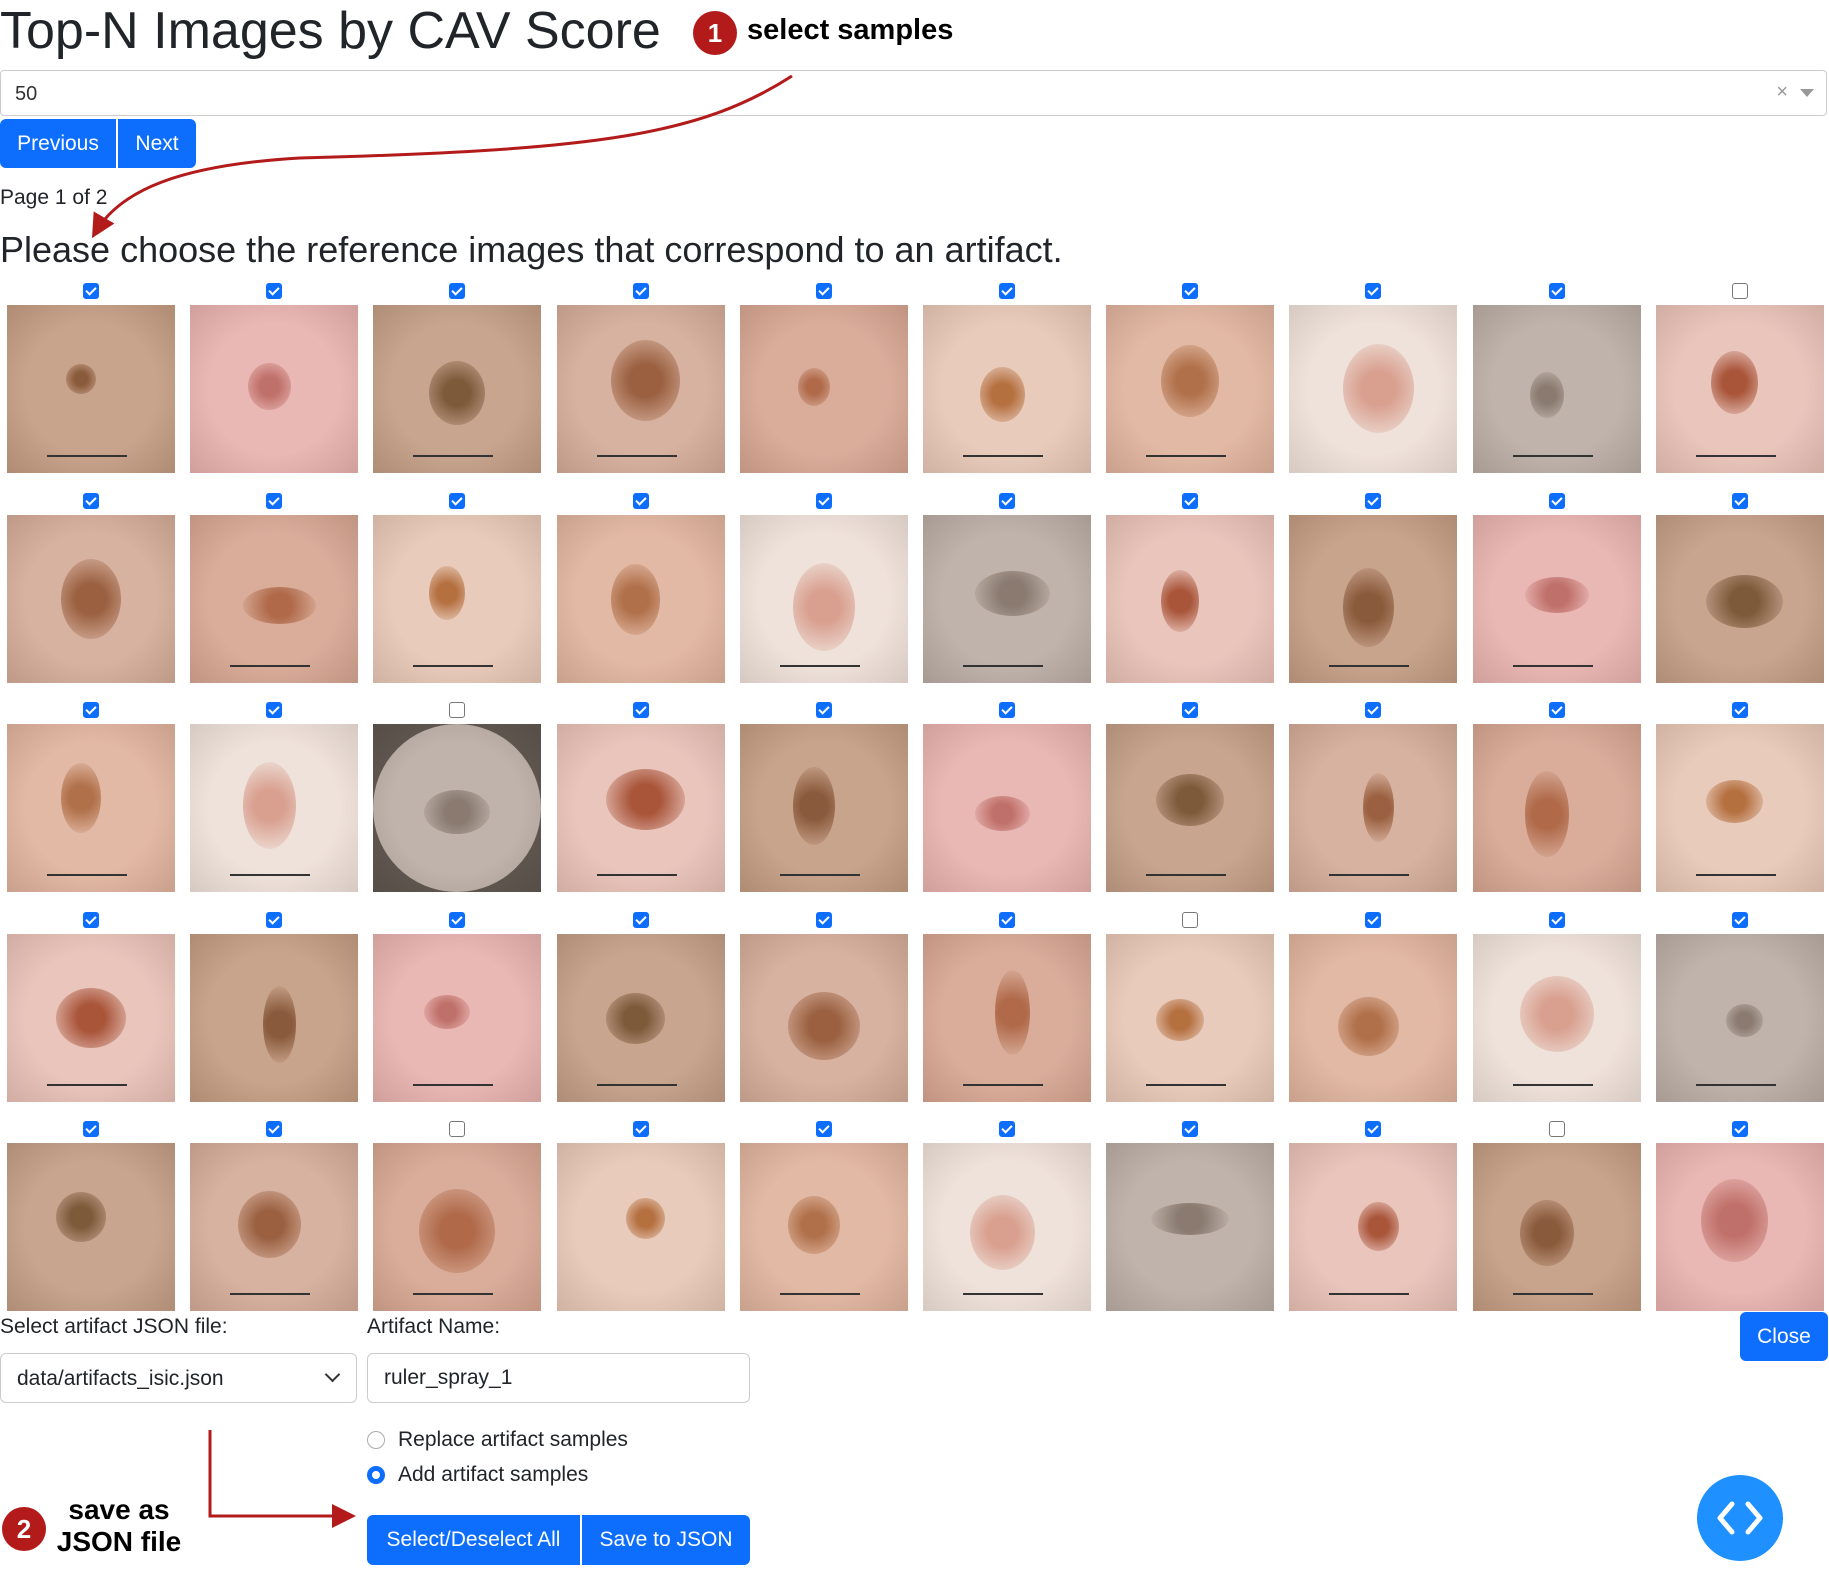  Describe the element at coordinates (119, 1509) in the screenshot. I see `step2-line1: save as` at that location.